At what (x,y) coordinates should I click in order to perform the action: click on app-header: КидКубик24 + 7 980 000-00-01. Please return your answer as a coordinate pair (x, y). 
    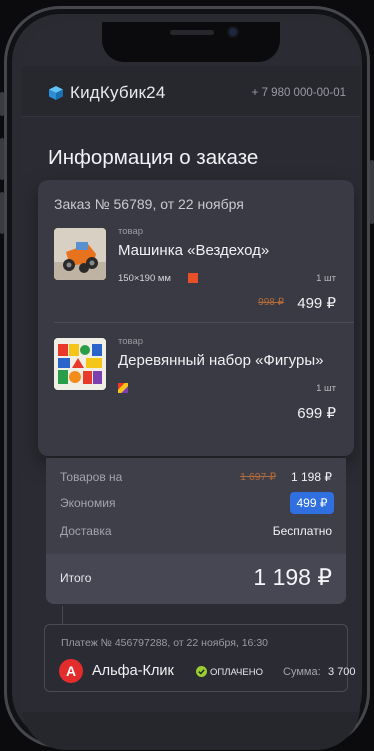
    Looking at the image, I should click on (191, 91).